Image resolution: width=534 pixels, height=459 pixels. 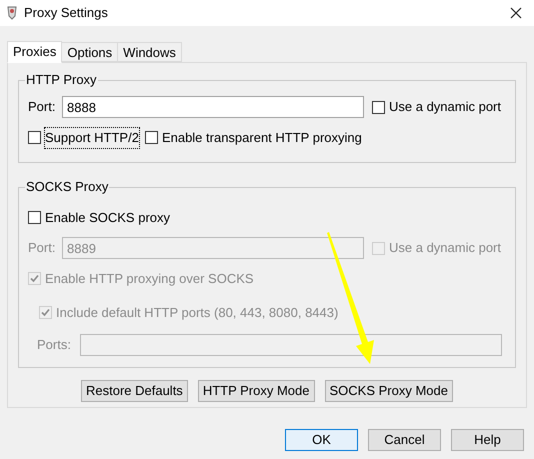 What do you see at coordinates (262, 138) in the screenshot?
I see `checkbox-label: Enable transparent HTTP proxying` at bounding box center [262, 138].